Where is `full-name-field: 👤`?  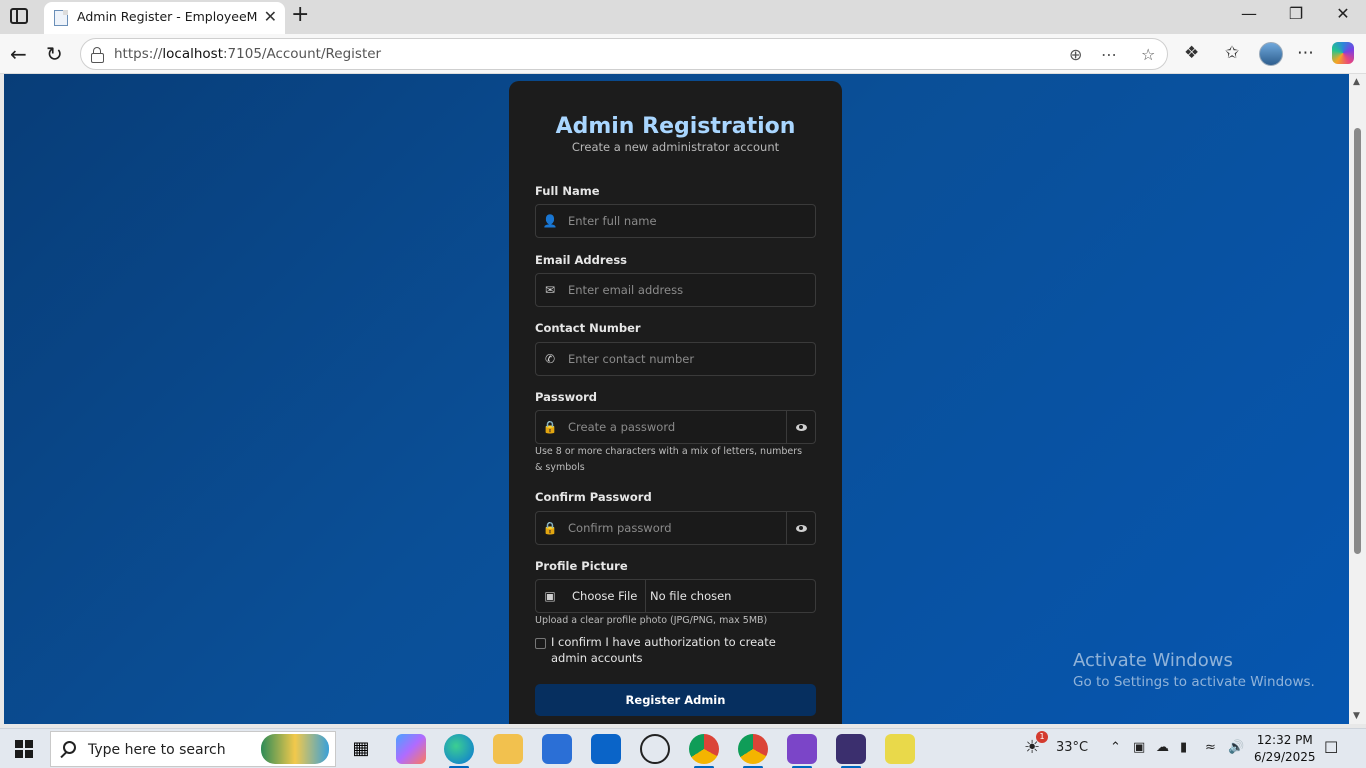
full-name-field: 👤 is located at coordinates (675, 221).